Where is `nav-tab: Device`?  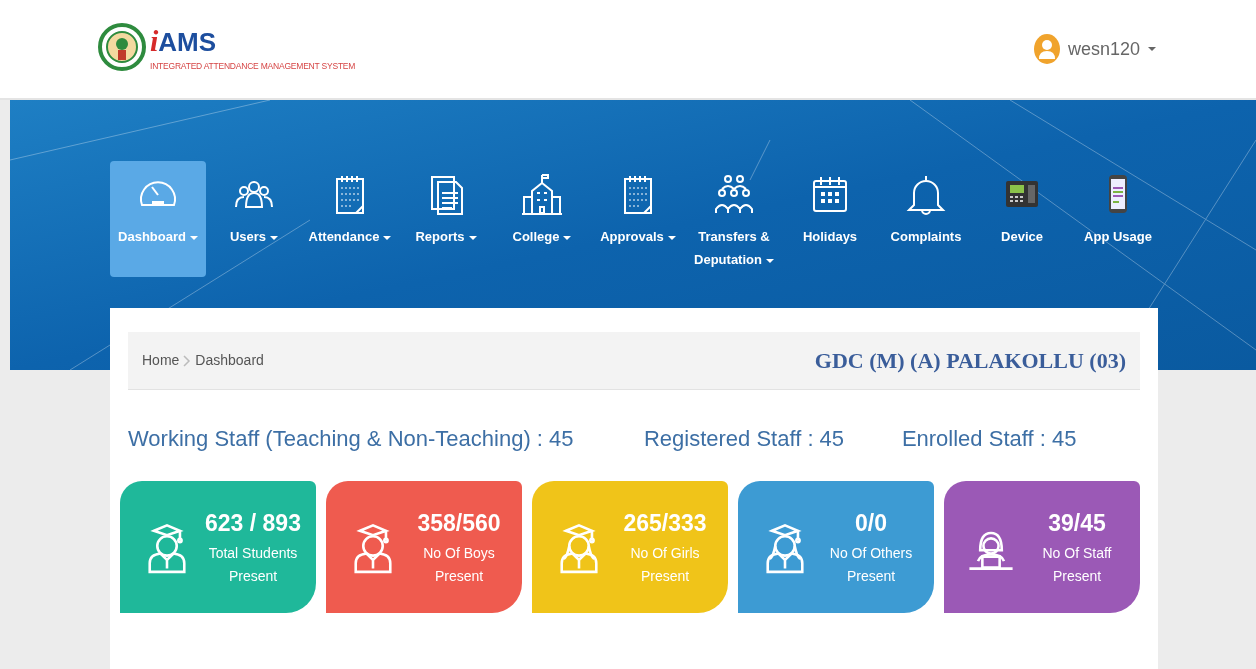 nav-tab: Device is located at coordinates (1022, 219).